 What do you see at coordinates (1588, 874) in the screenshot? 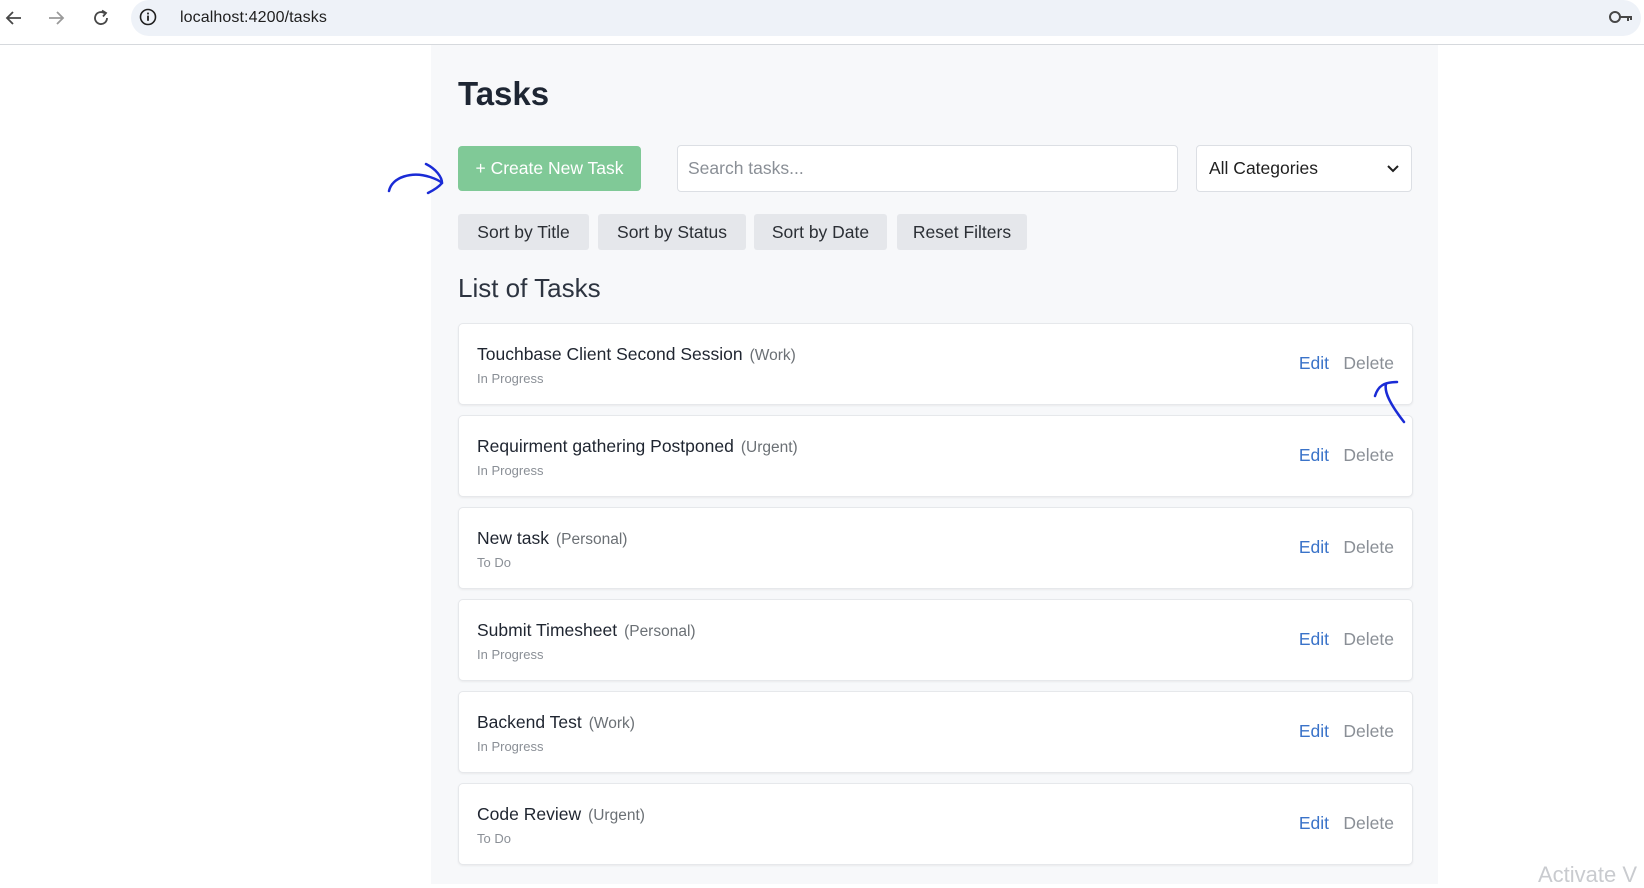
I see `activate-windows-watermark: Activate V` at bounding box center [1588, 874].